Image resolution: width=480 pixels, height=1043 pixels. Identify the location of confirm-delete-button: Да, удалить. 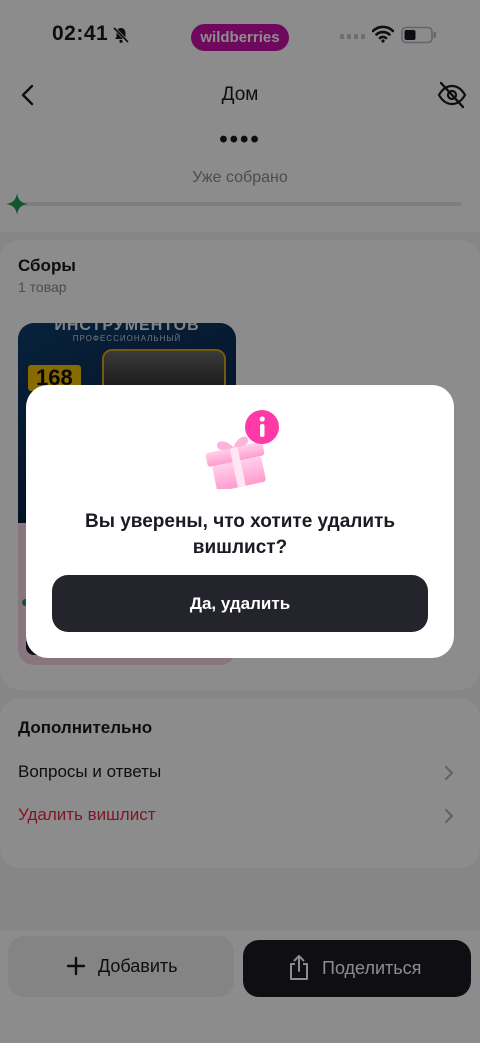
(240, 603).